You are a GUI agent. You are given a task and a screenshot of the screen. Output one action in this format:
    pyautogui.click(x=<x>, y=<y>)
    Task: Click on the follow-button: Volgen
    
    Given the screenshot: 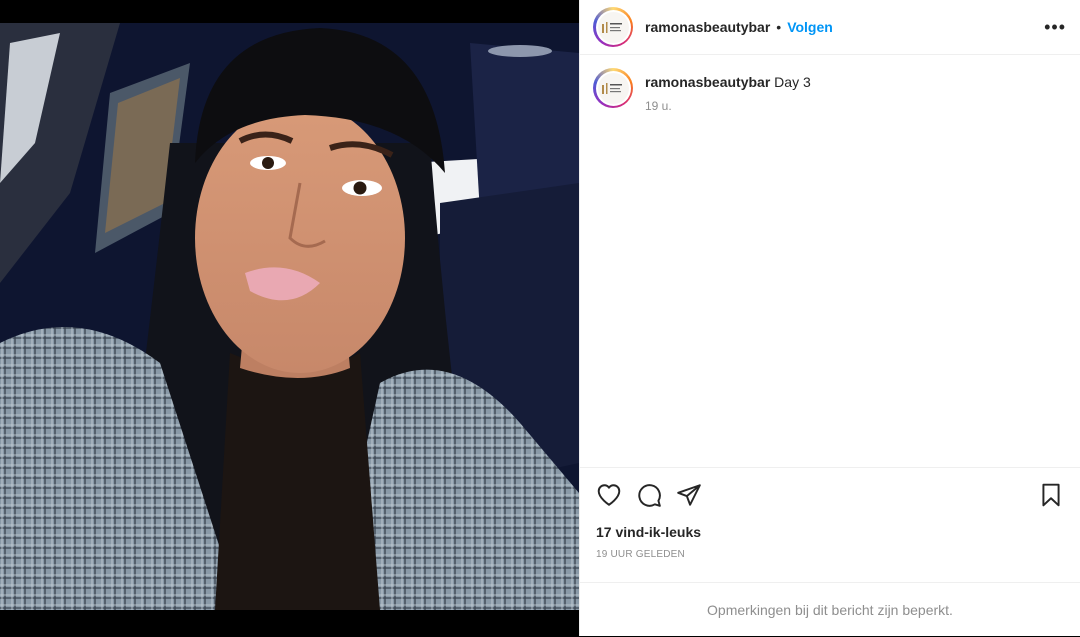 What is the action you would take?
    pyautogui.click(x=810, y=27)
    